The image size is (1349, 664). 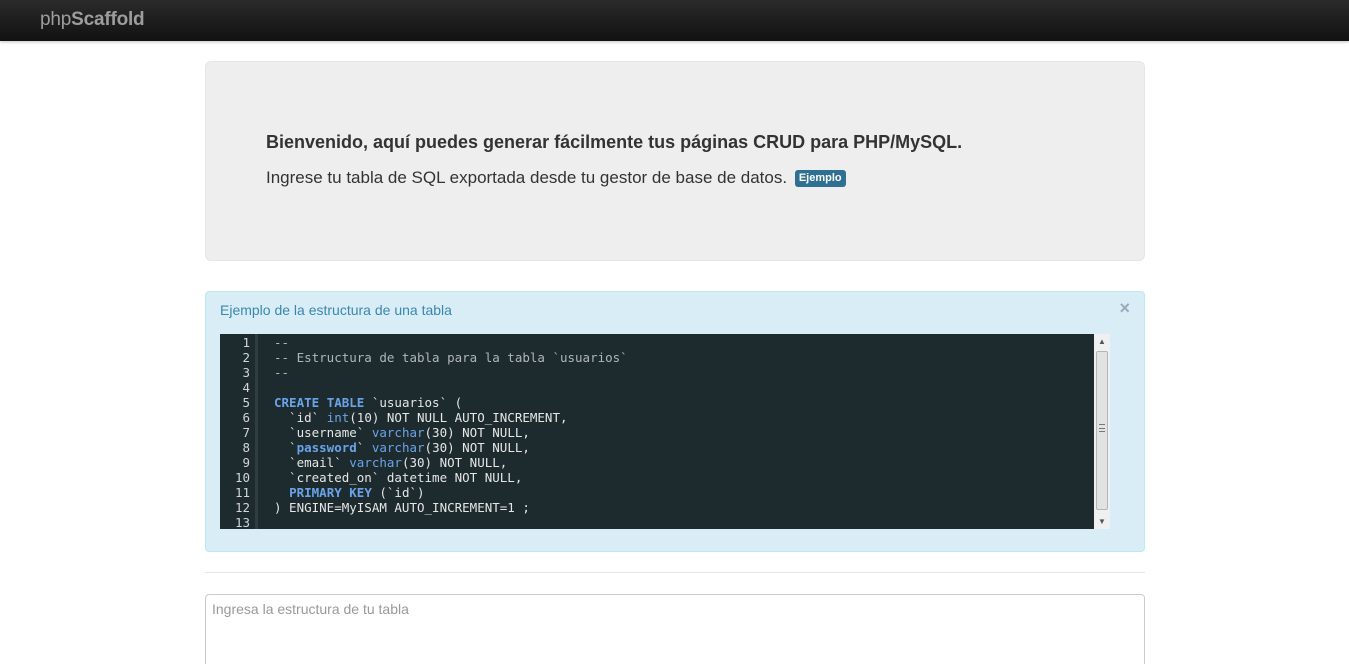 I want to click on brand-bold: Scaffold, so click(x=108, y=19).